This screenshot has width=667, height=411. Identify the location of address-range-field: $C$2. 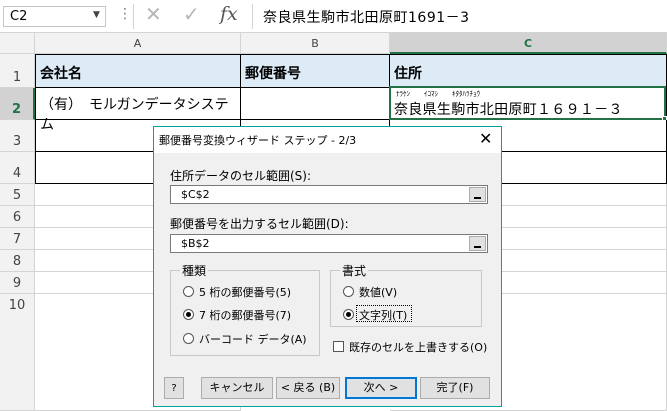
(329, 194).